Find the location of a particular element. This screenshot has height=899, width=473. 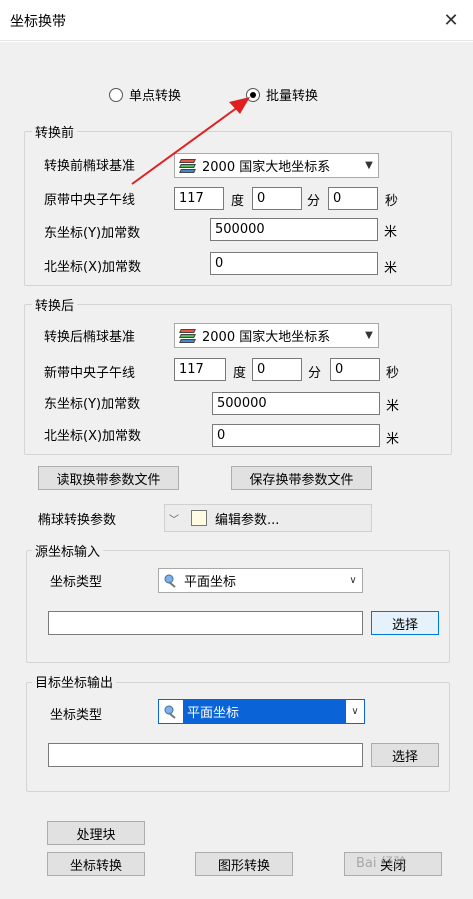

target-legend: 目标坐标输出 is located at coordinates (74, 681).